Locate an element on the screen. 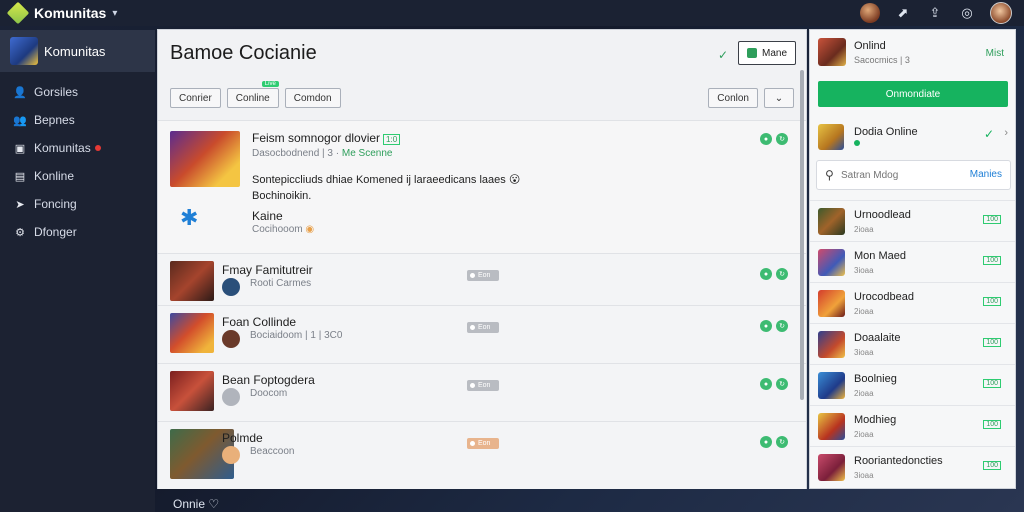  sidebar-item-0: 👤 Gorsiles is located at coordinates (77, 92).